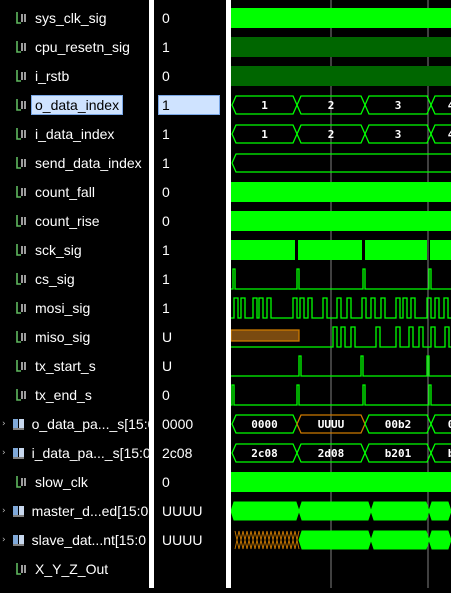 The height and width of the screenshot is (593, 451). I want to click on signal-row: mosi_sig, so click(74, 307).